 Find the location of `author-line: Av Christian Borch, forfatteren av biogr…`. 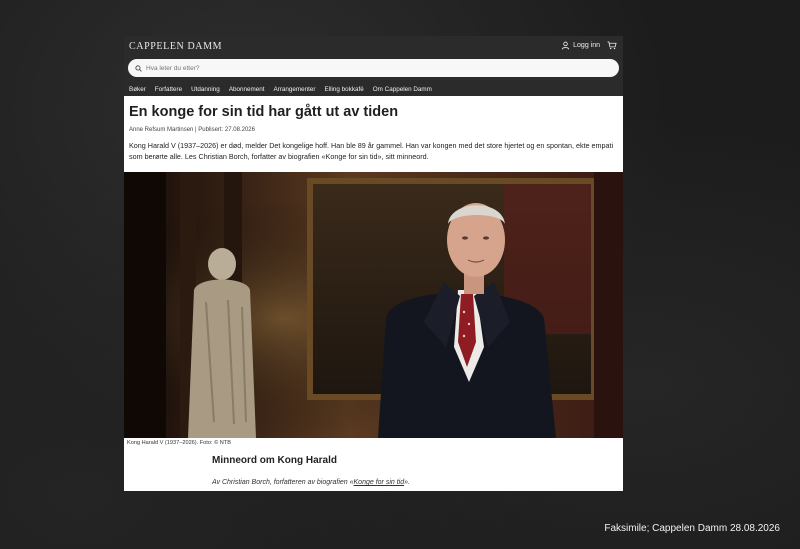

author-line: Av Christian Borch, forfatteren av biogr… is located at coordinates (311, 482).